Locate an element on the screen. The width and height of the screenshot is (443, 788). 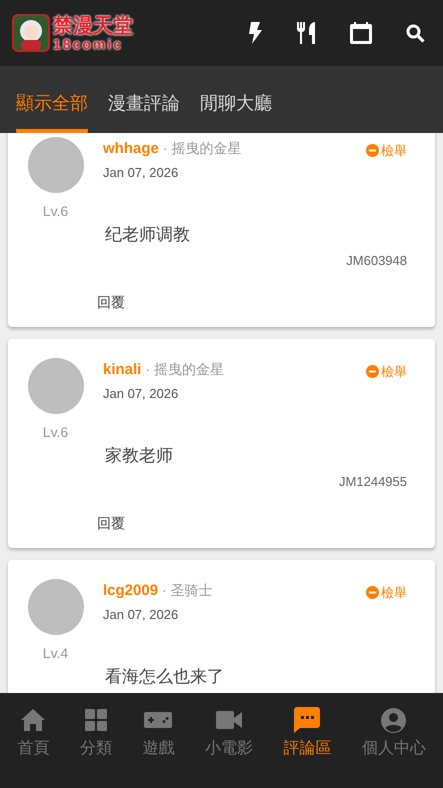
comment-text: 纪老师调教 is located at coordinates (148, 235).